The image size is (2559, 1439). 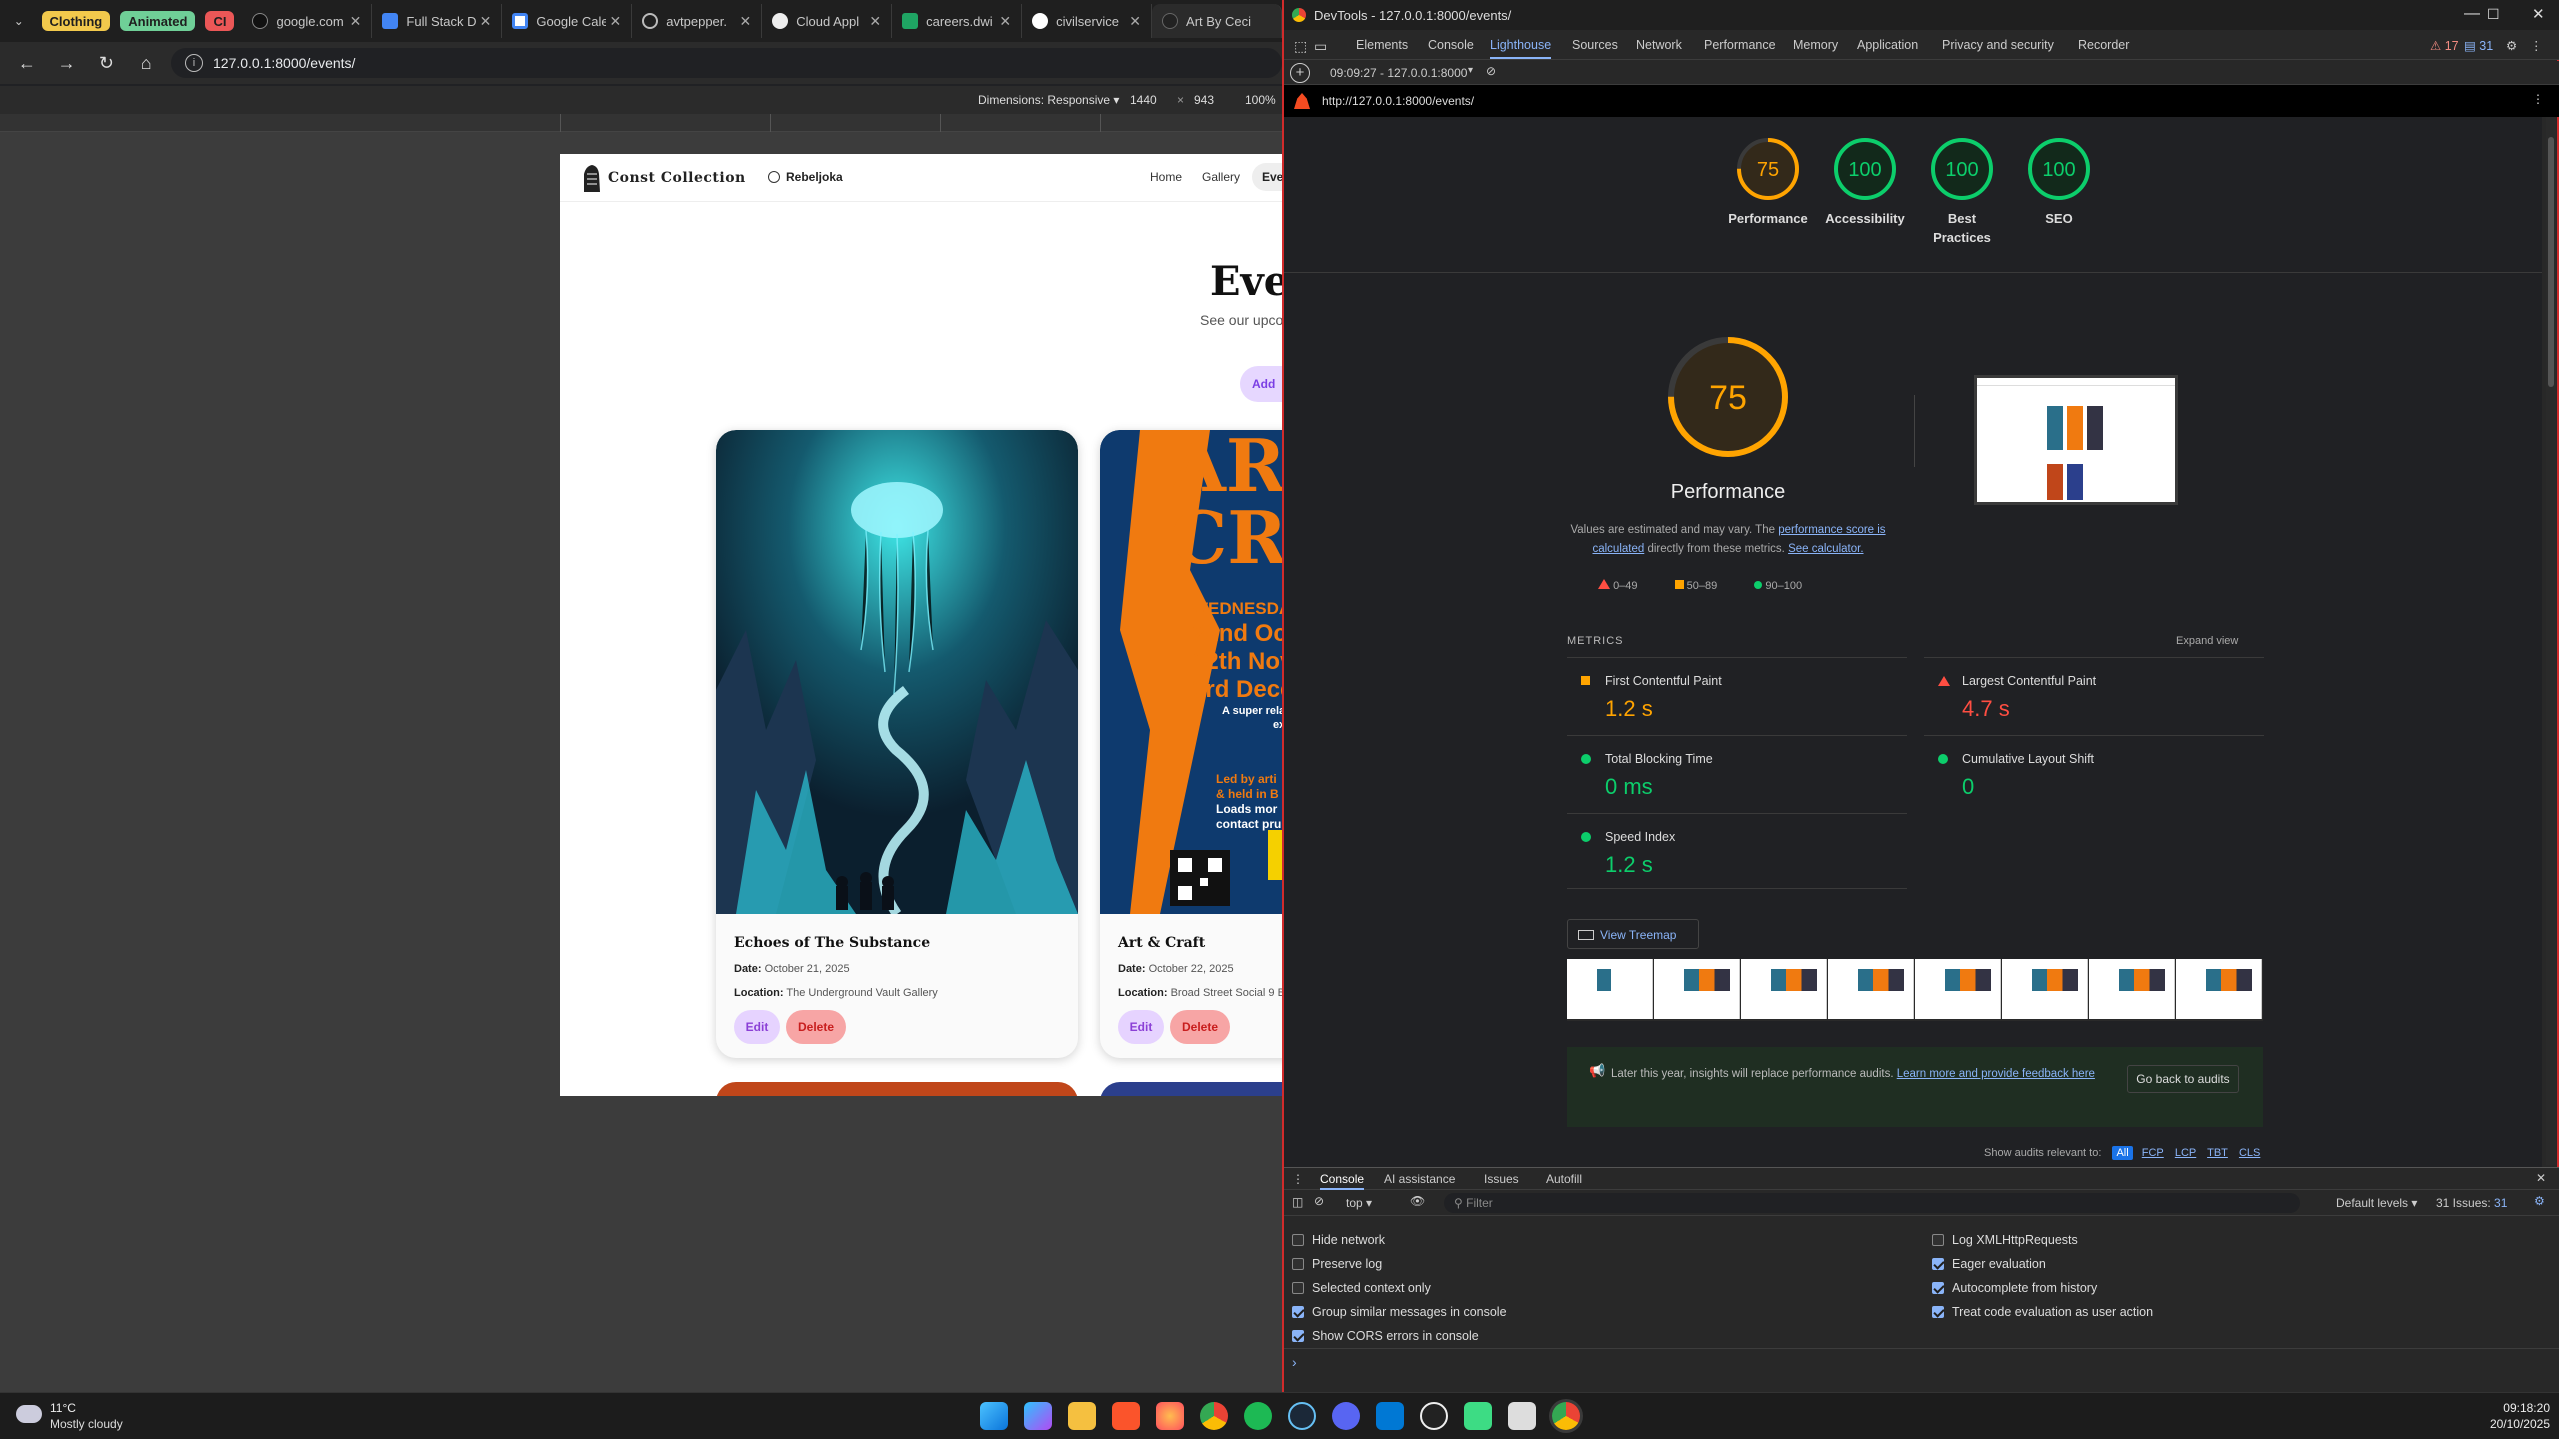 I want to click on chatgpt-icon, so click(x=1434, y=1416).